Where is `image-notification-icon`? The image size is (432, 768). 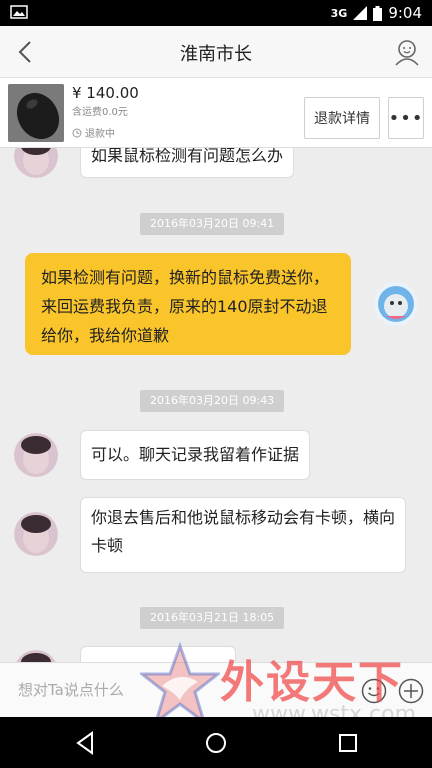
image-notification-icon is located at coordinates (19, 12).